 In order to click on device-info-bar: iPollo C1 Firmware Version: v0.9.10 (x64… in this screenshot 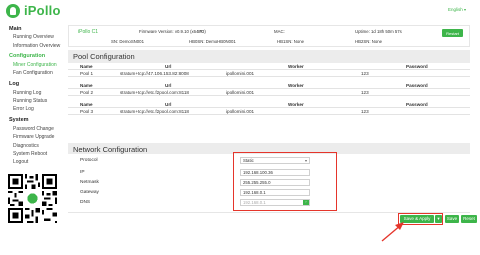, I will do `click(269, 36)`.